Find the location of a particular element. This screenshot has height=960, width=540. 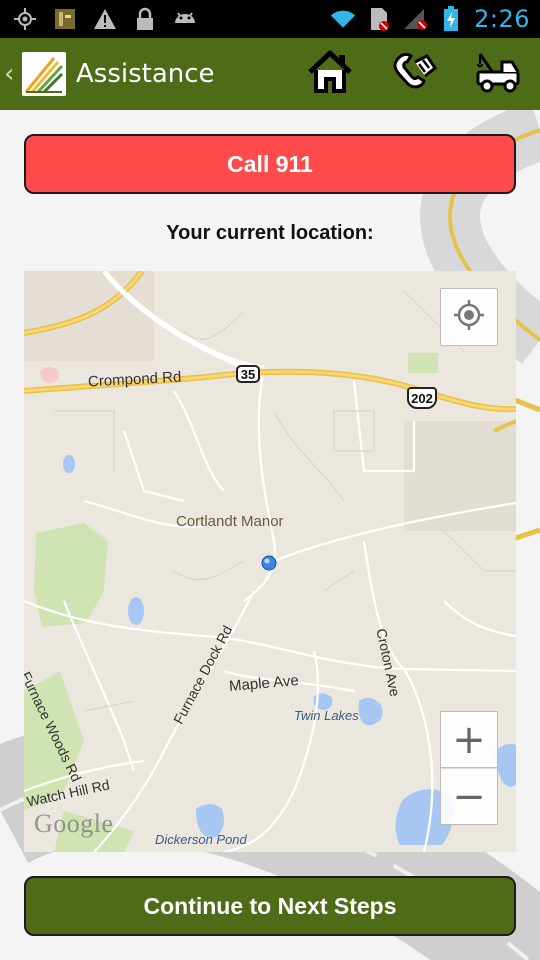

android-icon is located at coordinates (185, 19).